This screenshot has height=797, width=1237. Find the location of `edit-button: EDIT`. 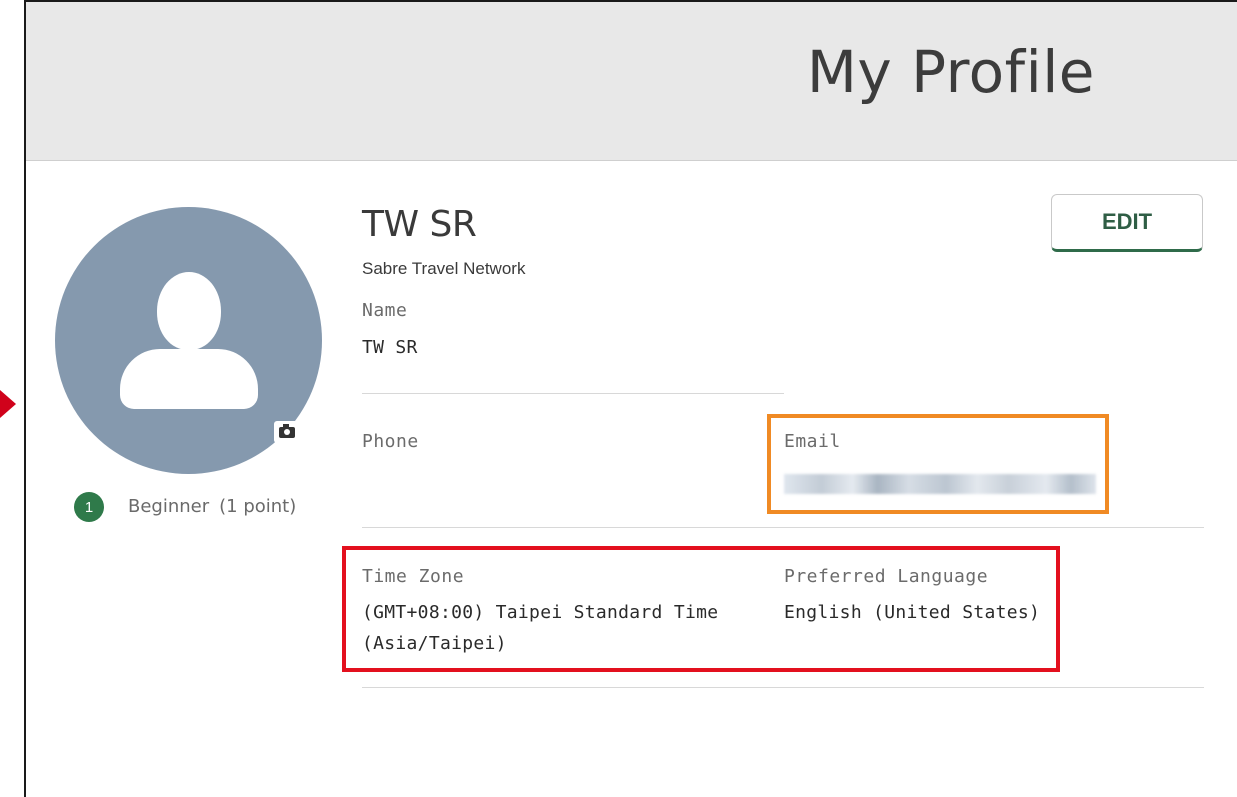

edit-button: EDIT is located at coordinates (1127, 223).